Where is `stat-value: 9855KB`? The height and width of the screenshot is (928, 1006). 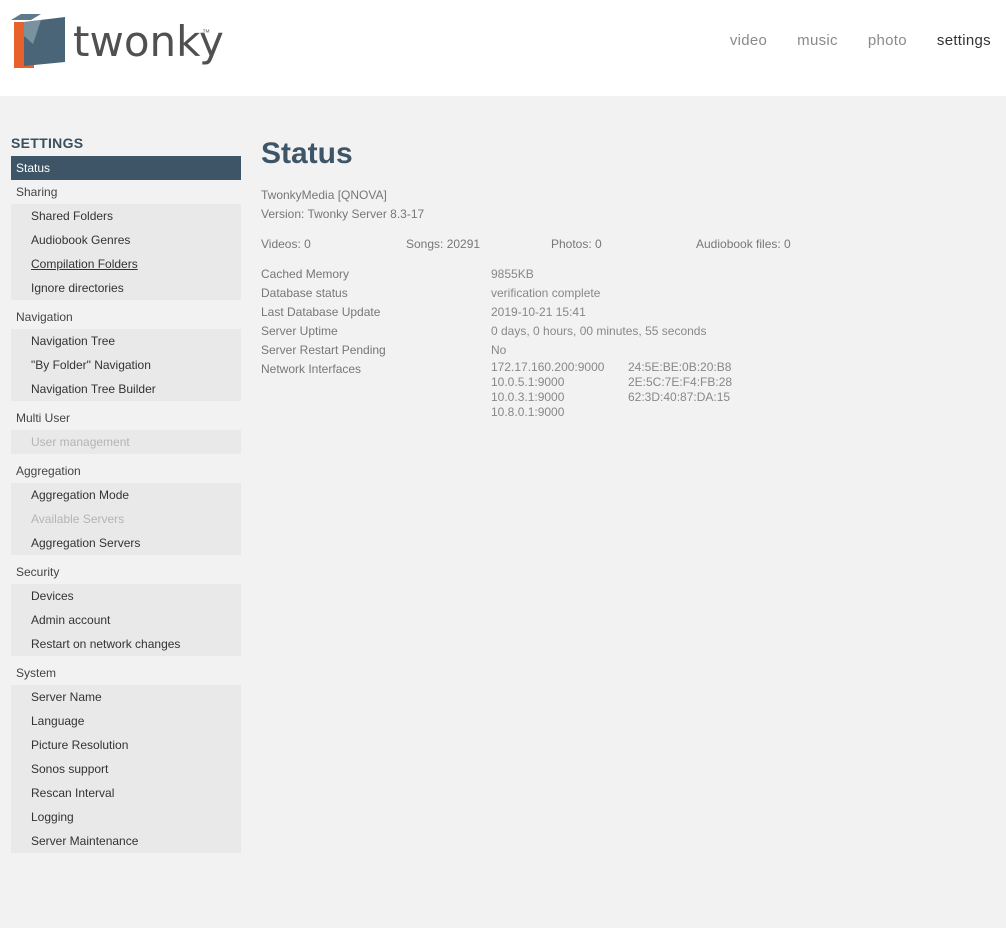
stat-value: 9855KB is located at coordinates (512, 274).